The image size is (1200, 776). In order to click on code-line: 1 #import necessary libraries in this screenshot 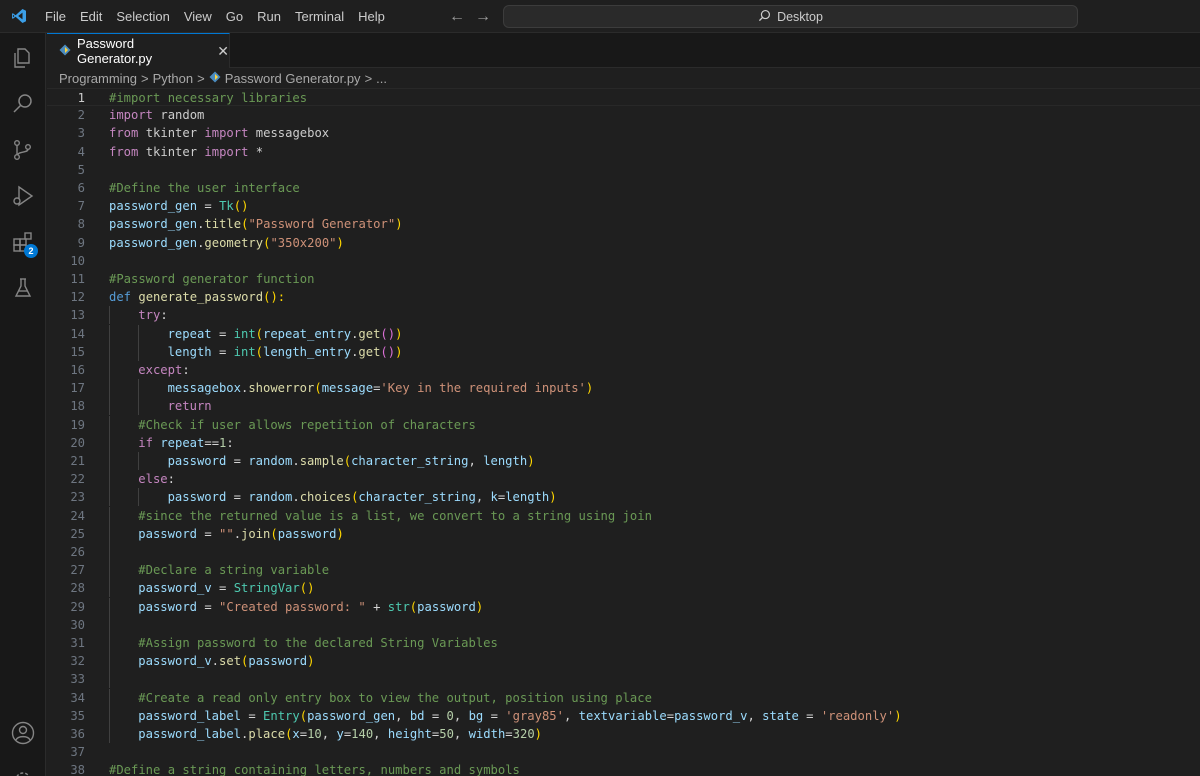, I will do `click(623, 97)`.